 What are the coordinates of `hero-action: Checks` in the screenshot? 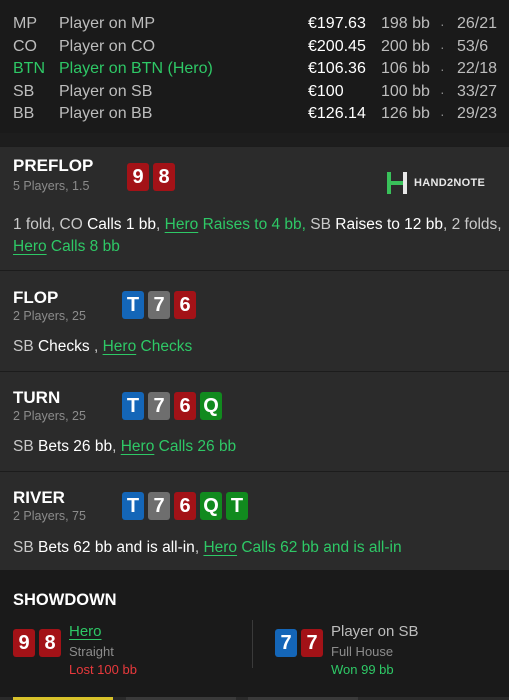 It's located at (164, 346).